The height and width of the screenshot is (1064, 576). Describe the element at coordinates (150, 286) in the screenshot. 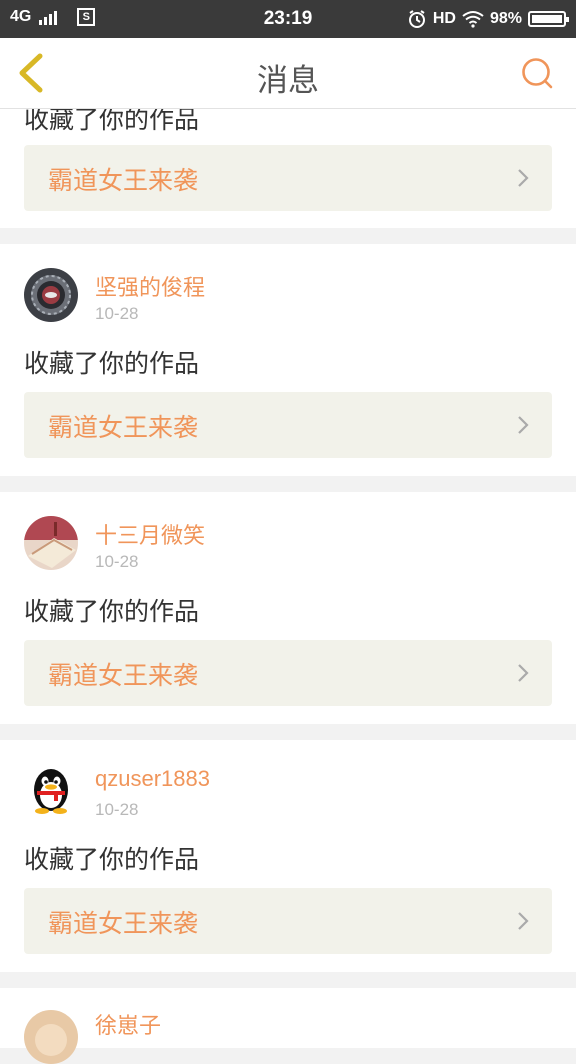

I see `username-link: 坚强的俊程` at that location.